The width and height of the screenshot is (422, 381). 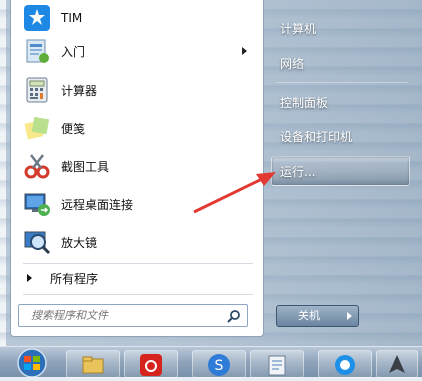 I want to click on shutdown-options-button, so click(x=349, y=316).